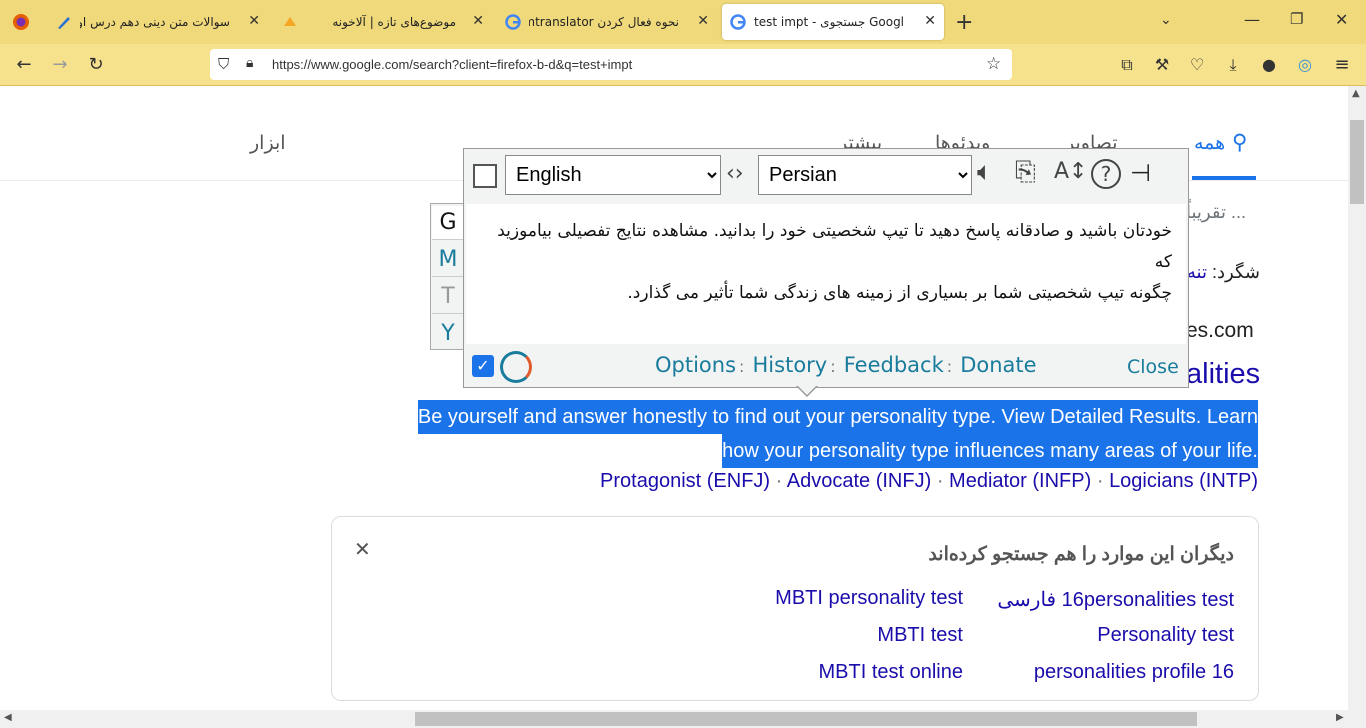 This screenshot has width=1366, height=728. I want to click on engine-sidebar: G M T Y, so click(448, 276).